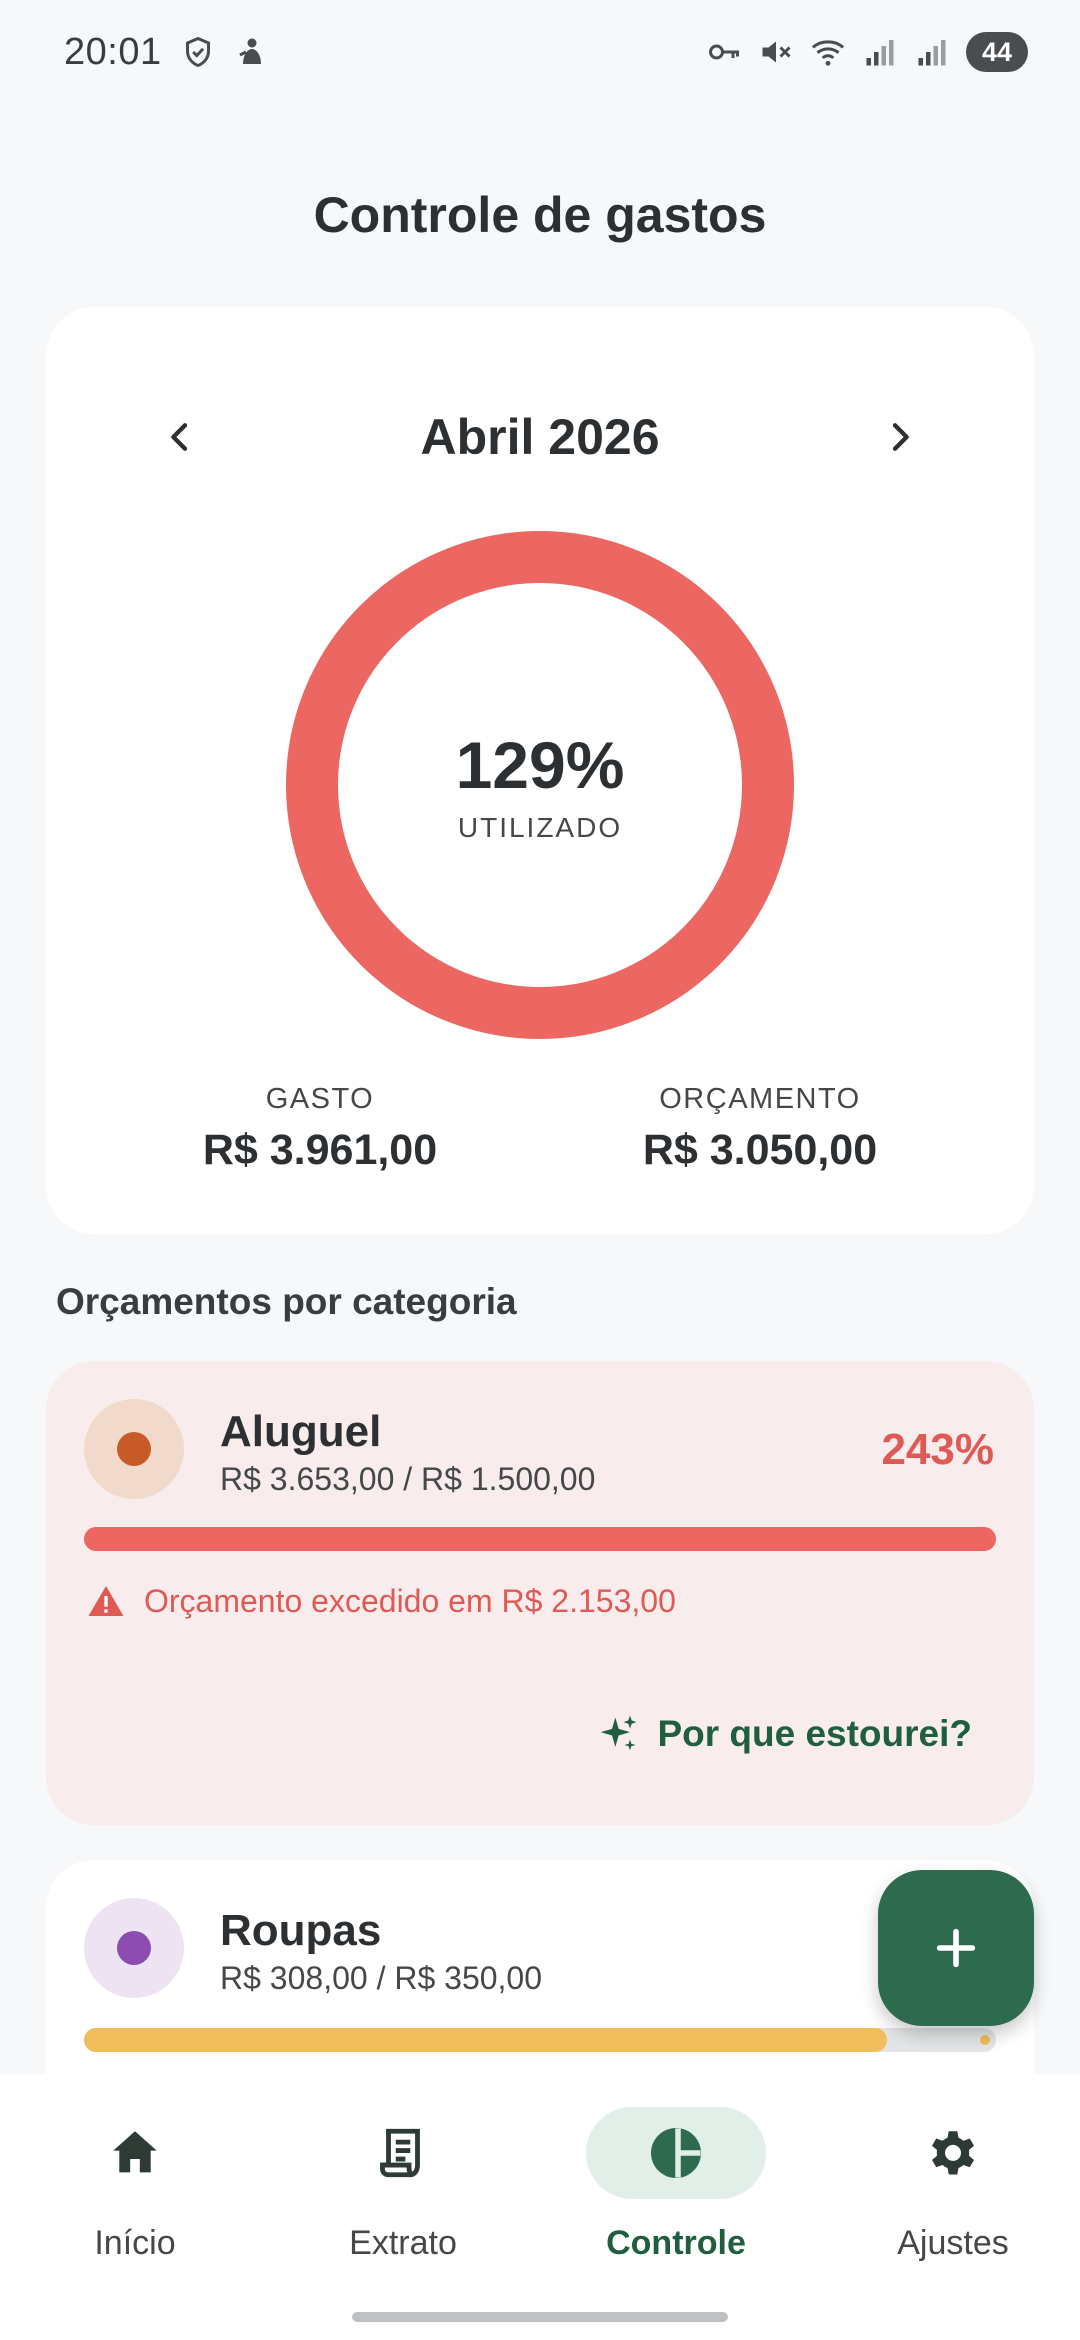 This screenshot has width=1080, height=2340. Describe the element at coordinates (320, 1150) in the screenshot. I see `spent-value: R$ 3.961,00` at that location.